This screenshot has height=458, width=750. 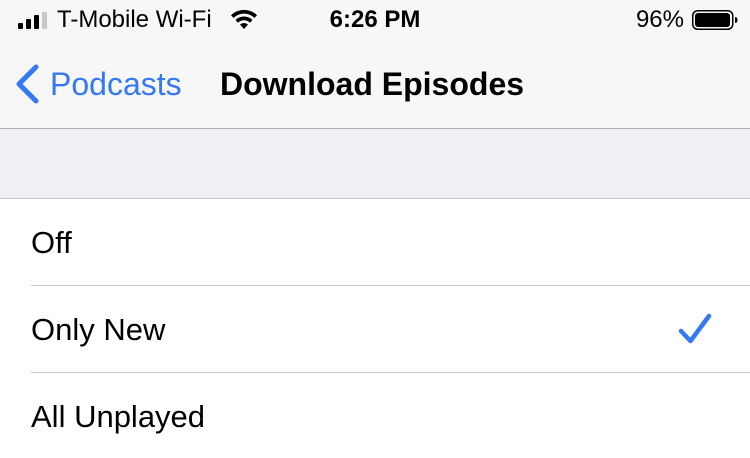 What do you see at coordinates (27, 84) in the screenshot?
I see `chevron-left-icon` at bounding box center [27, 84].